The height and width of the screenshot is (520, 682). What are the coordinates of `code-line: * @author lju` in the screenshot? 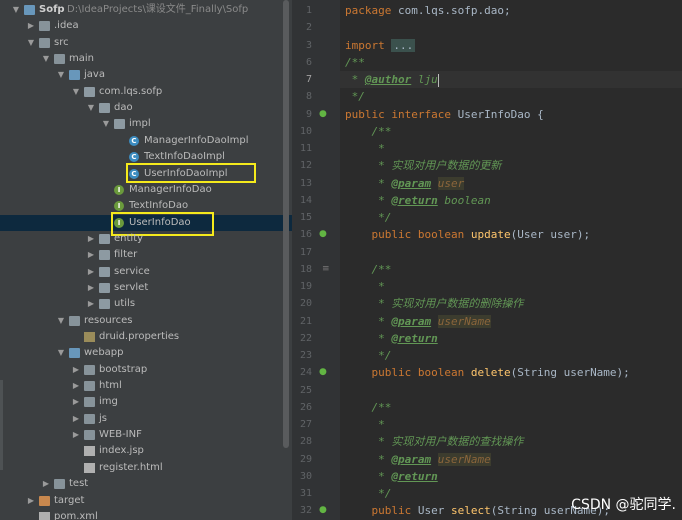 It's located at (392, 79).